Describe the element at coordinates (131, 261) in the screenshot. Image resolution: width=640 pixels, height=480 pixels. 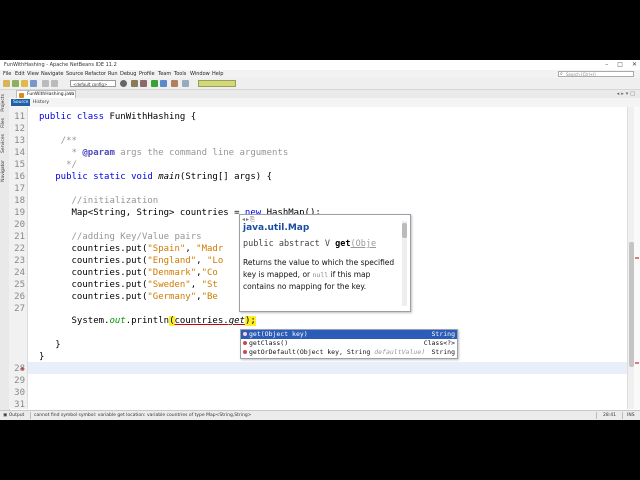
I see `code-line-put: countries.put("England", "Lo` at that location.